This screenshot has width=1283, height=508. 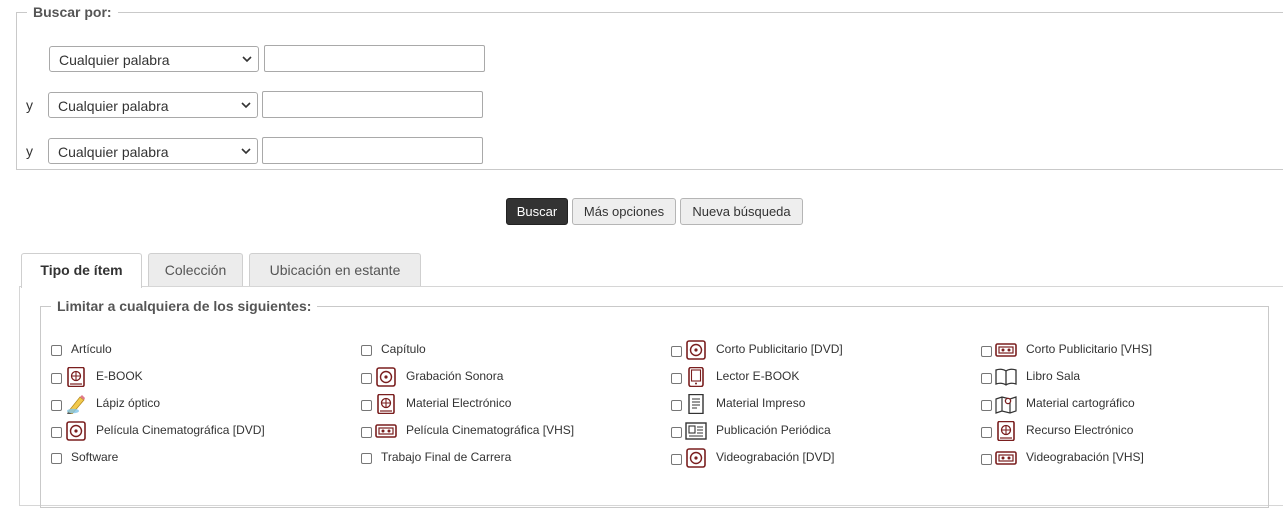 What do you see at coordinates (1006, 377) in the screenshot?
I see `open-book-icon` at bounding box center [1006, 377].